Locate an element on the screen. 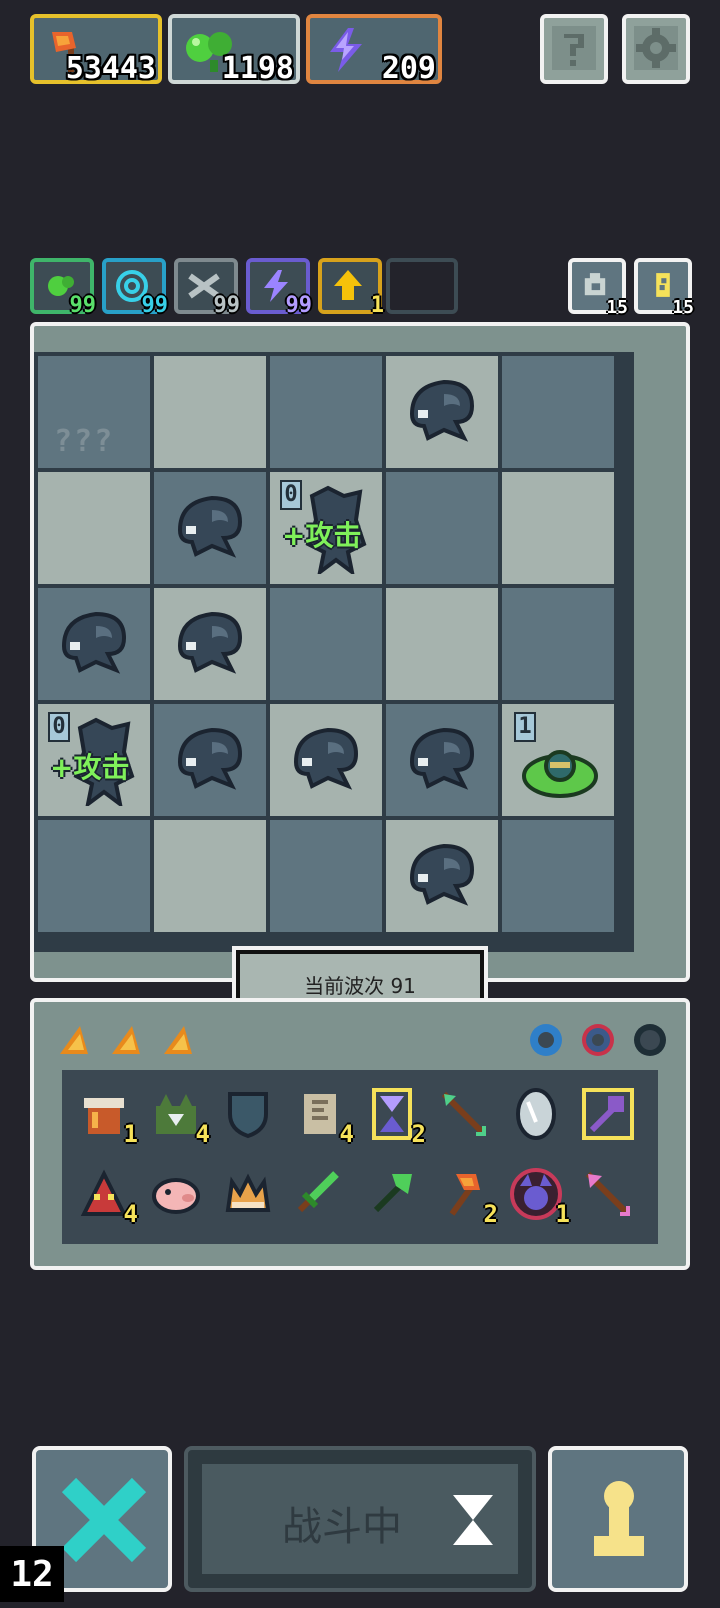 The image size is (720, 1608). indicator-green-orb: 99 is located at coordinates (63, 288).